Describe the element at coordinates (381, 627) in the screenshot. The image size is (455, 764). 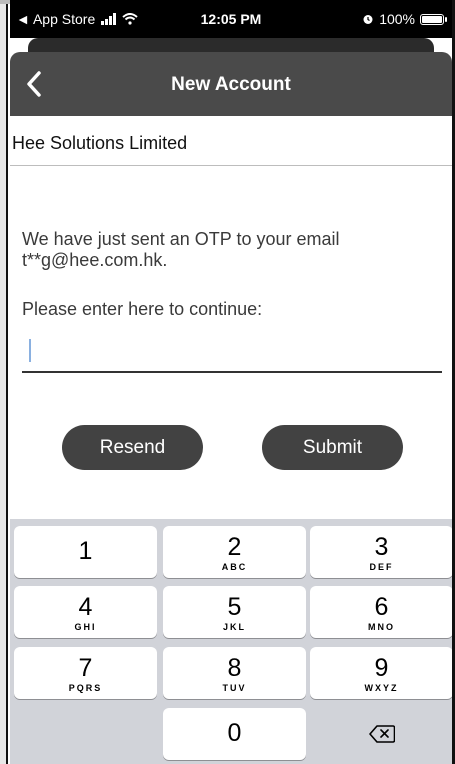
I see `key-letters: MNO` at that location.